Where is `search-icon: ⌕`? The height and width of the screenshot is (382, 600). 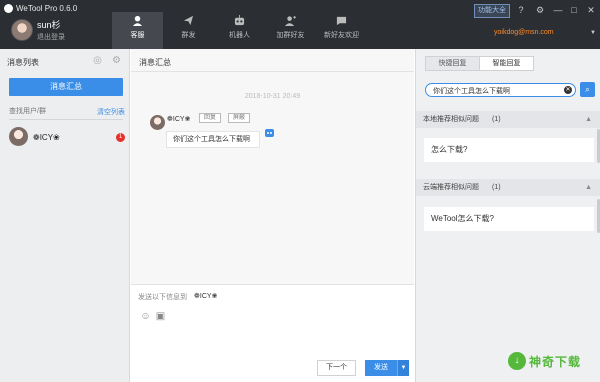
search-icon: ⌕ is located at coordinates (587, 89).